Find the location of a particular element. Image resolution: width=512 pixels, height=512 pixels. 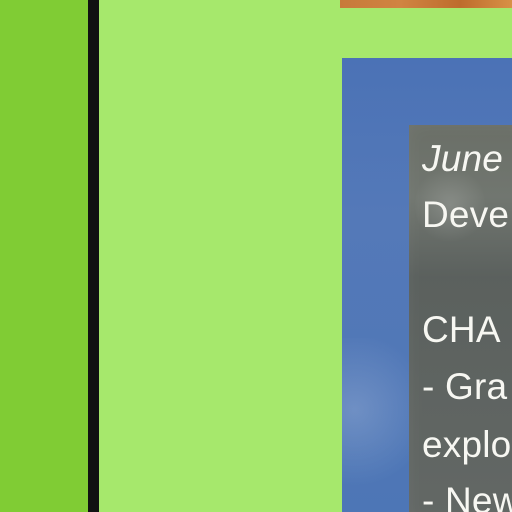

sidebar-divider is located at coordinates (93, 256).